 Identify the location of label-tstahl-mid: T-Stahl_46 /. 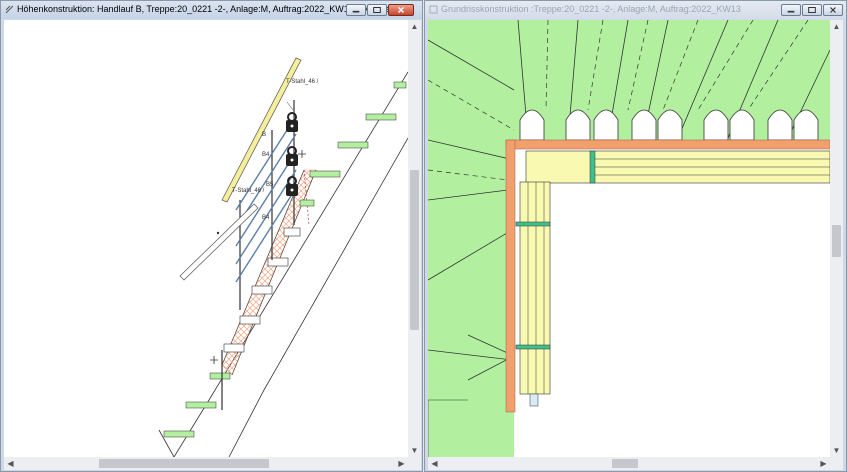
(248, 191).